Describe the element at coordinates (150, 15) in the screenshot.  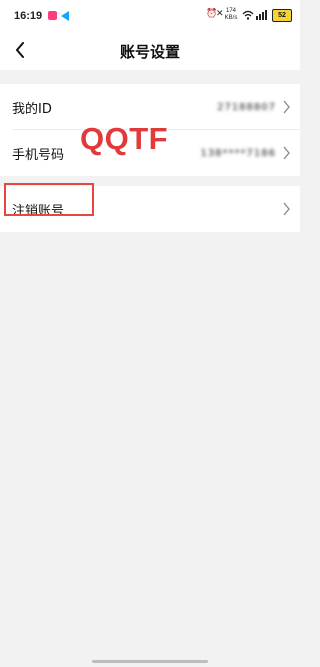
I see `status-bar: 16:19 ⏰ ✕ 174 KB/s 52` at that location.